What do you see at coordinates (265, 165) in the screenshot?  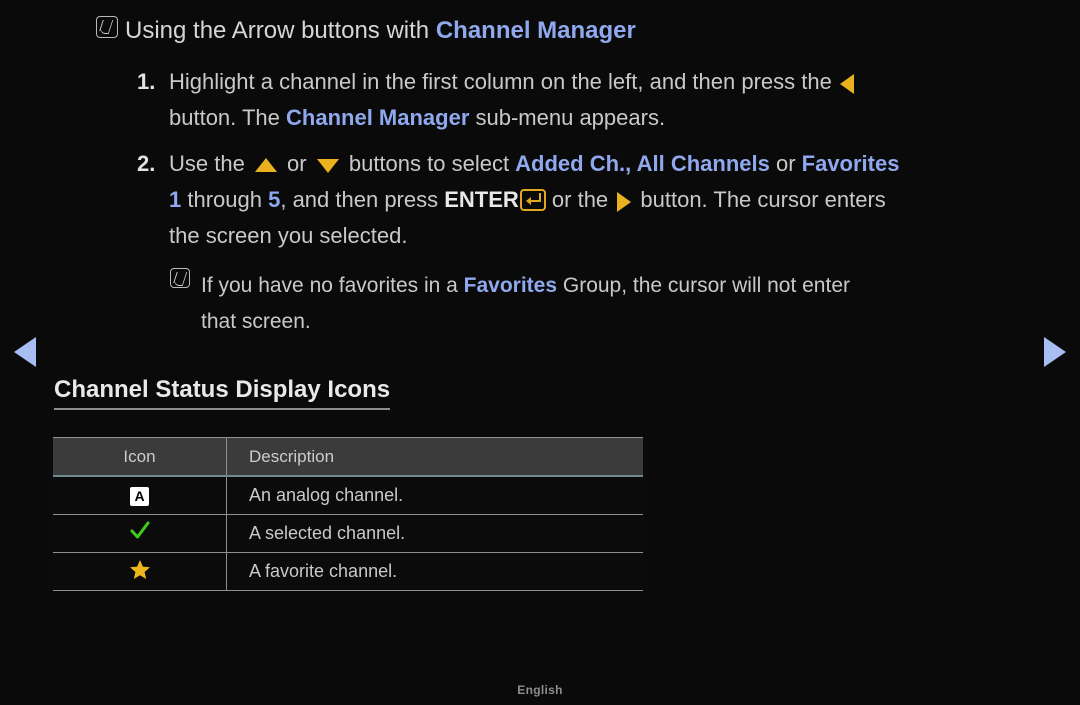 I see `up-arrow-icon` at bounding box center [265, 165].